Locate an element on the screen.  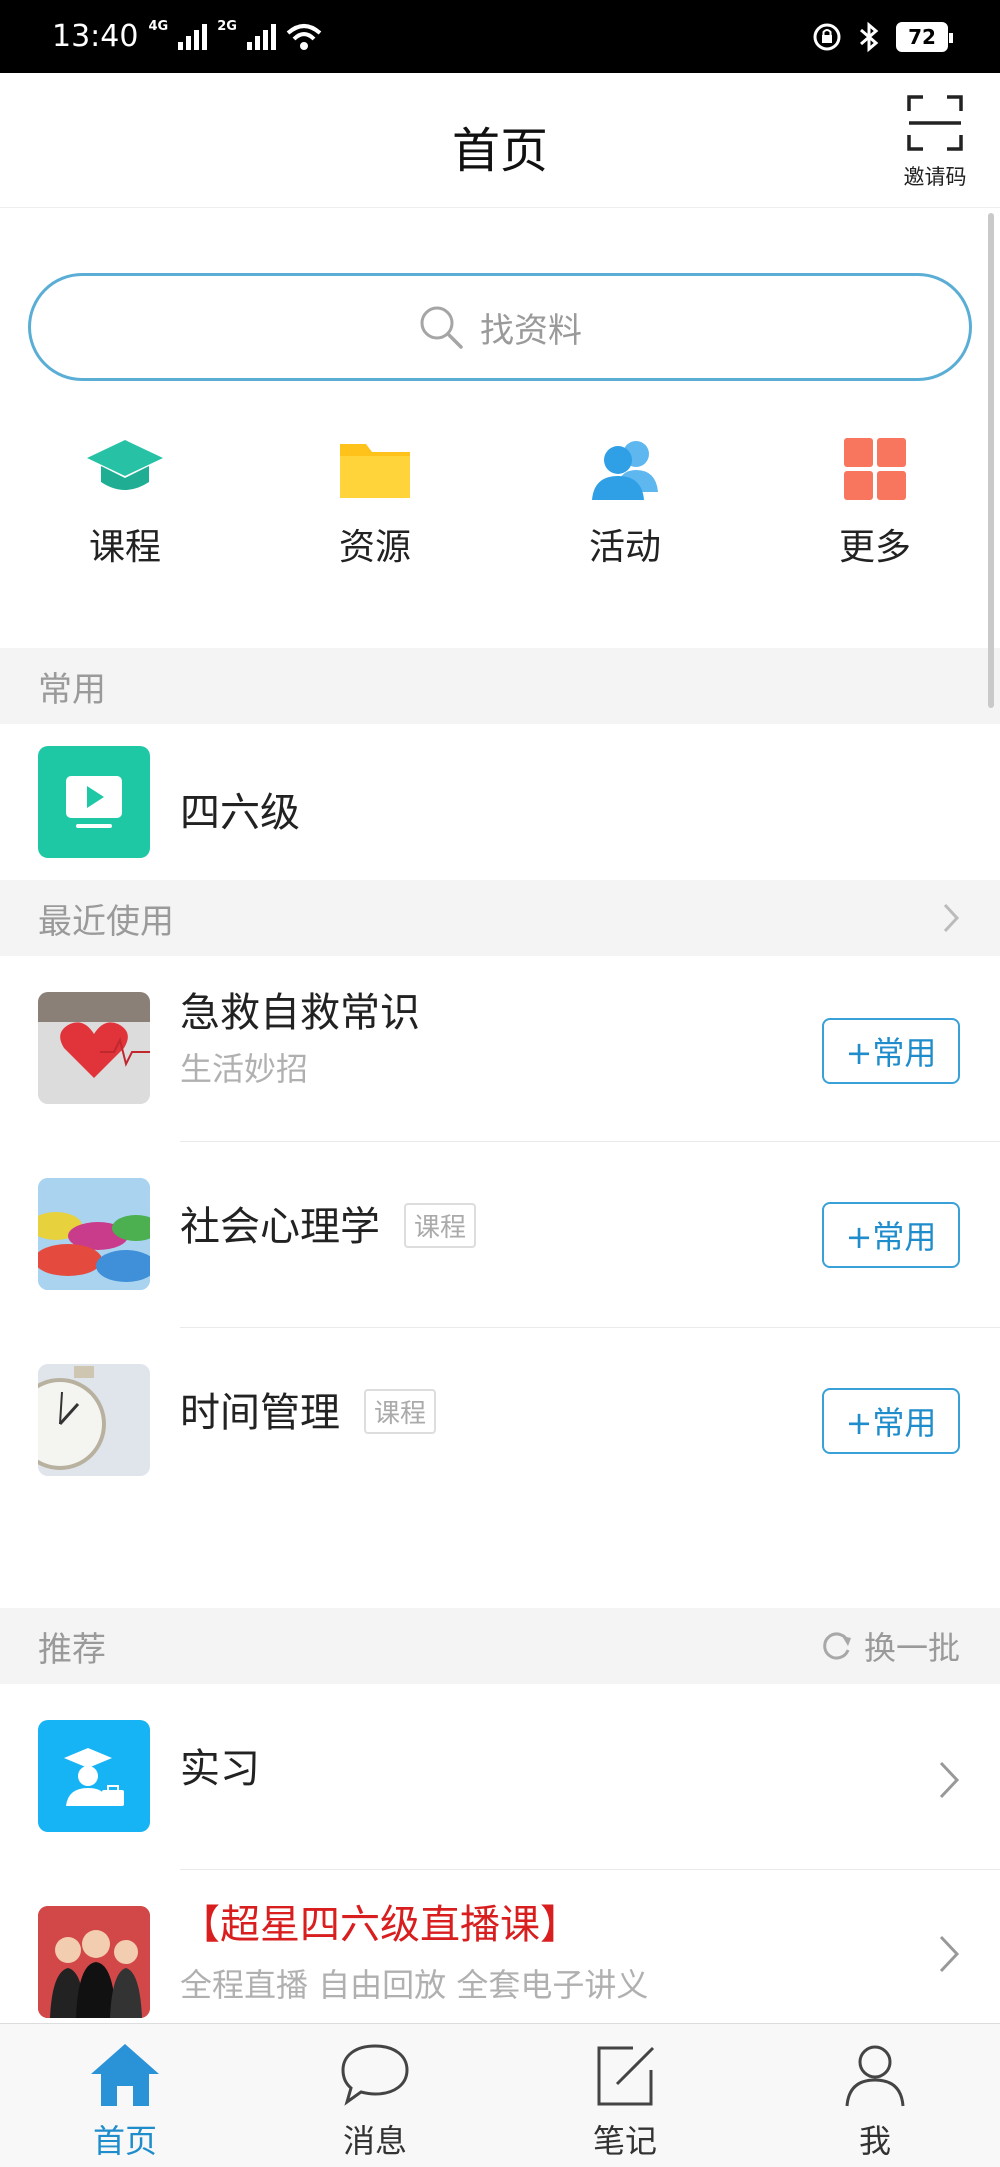
invite-code-label: 邀请码 is located at coordinates (935, 177).